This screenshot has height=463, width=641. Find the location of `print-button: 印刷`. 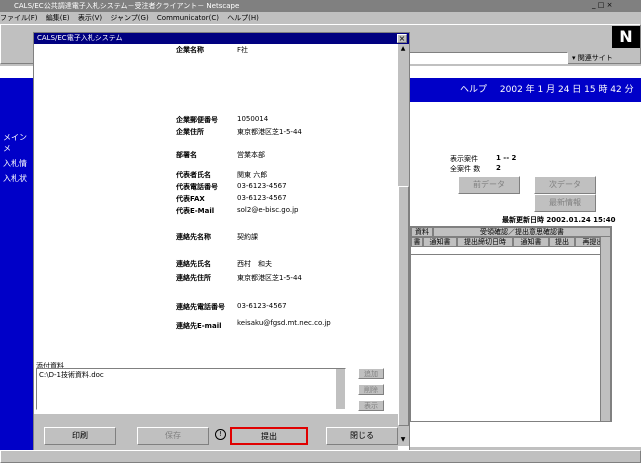

print-button: 印刷 is located at coordinates (80, 436).